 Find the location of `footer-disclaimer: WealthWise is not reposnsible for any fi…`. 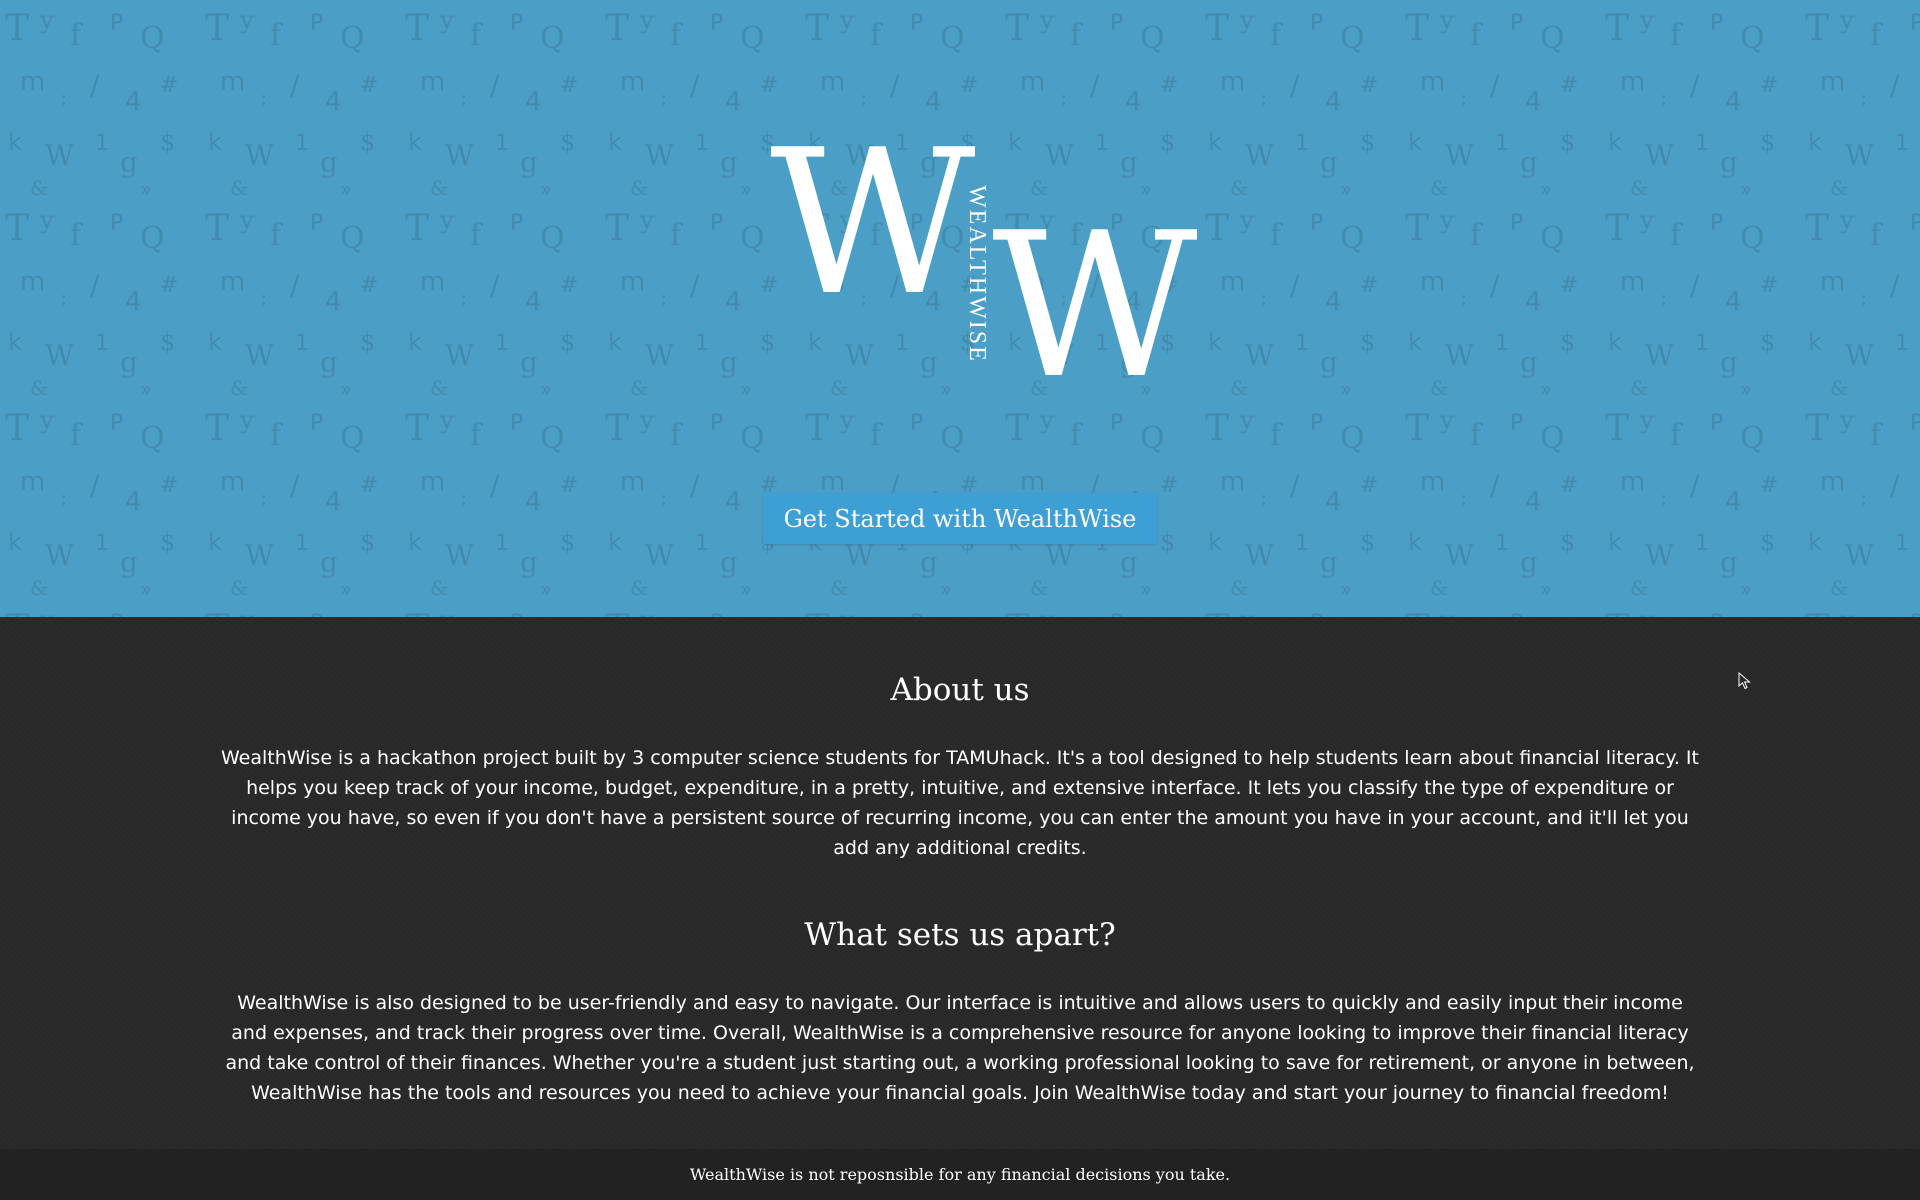

footer-disclaimer: WealthWise is not reposnsible for any fi… is located at coordinates (960, 1174).